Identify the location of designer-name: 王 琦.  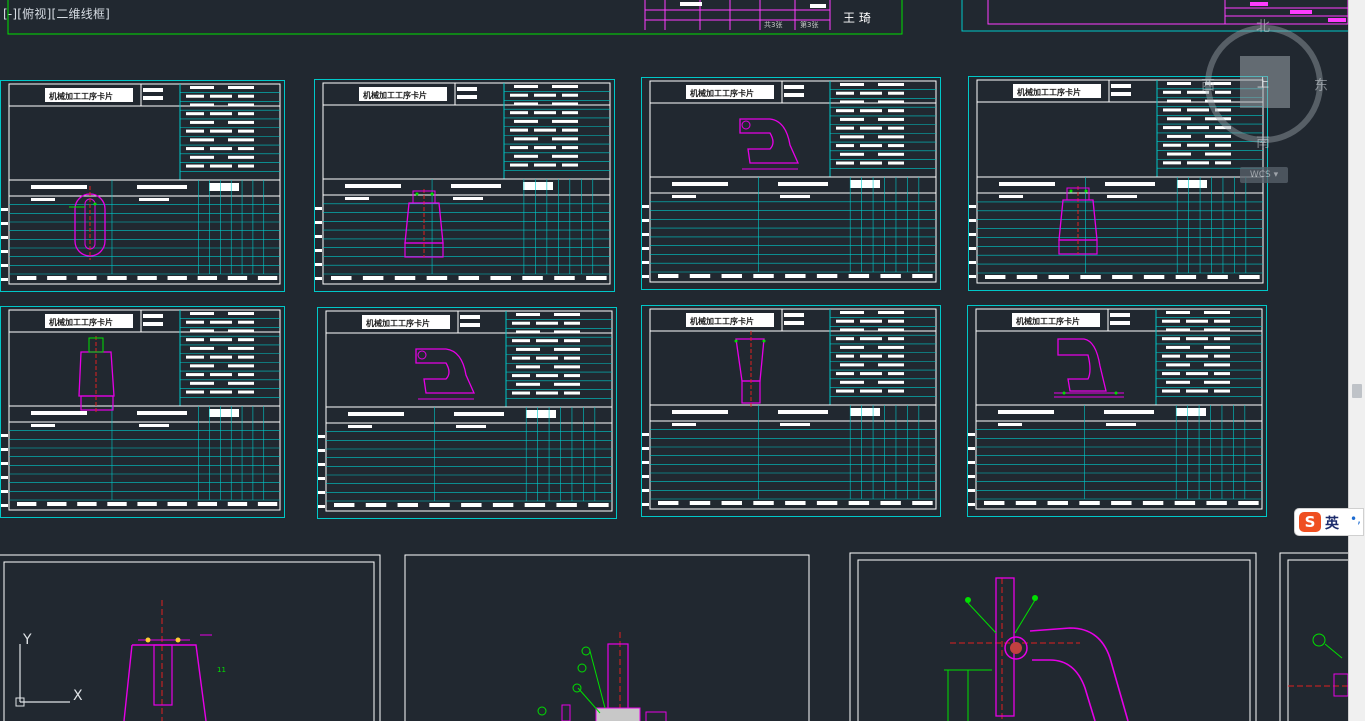
(857, 18).